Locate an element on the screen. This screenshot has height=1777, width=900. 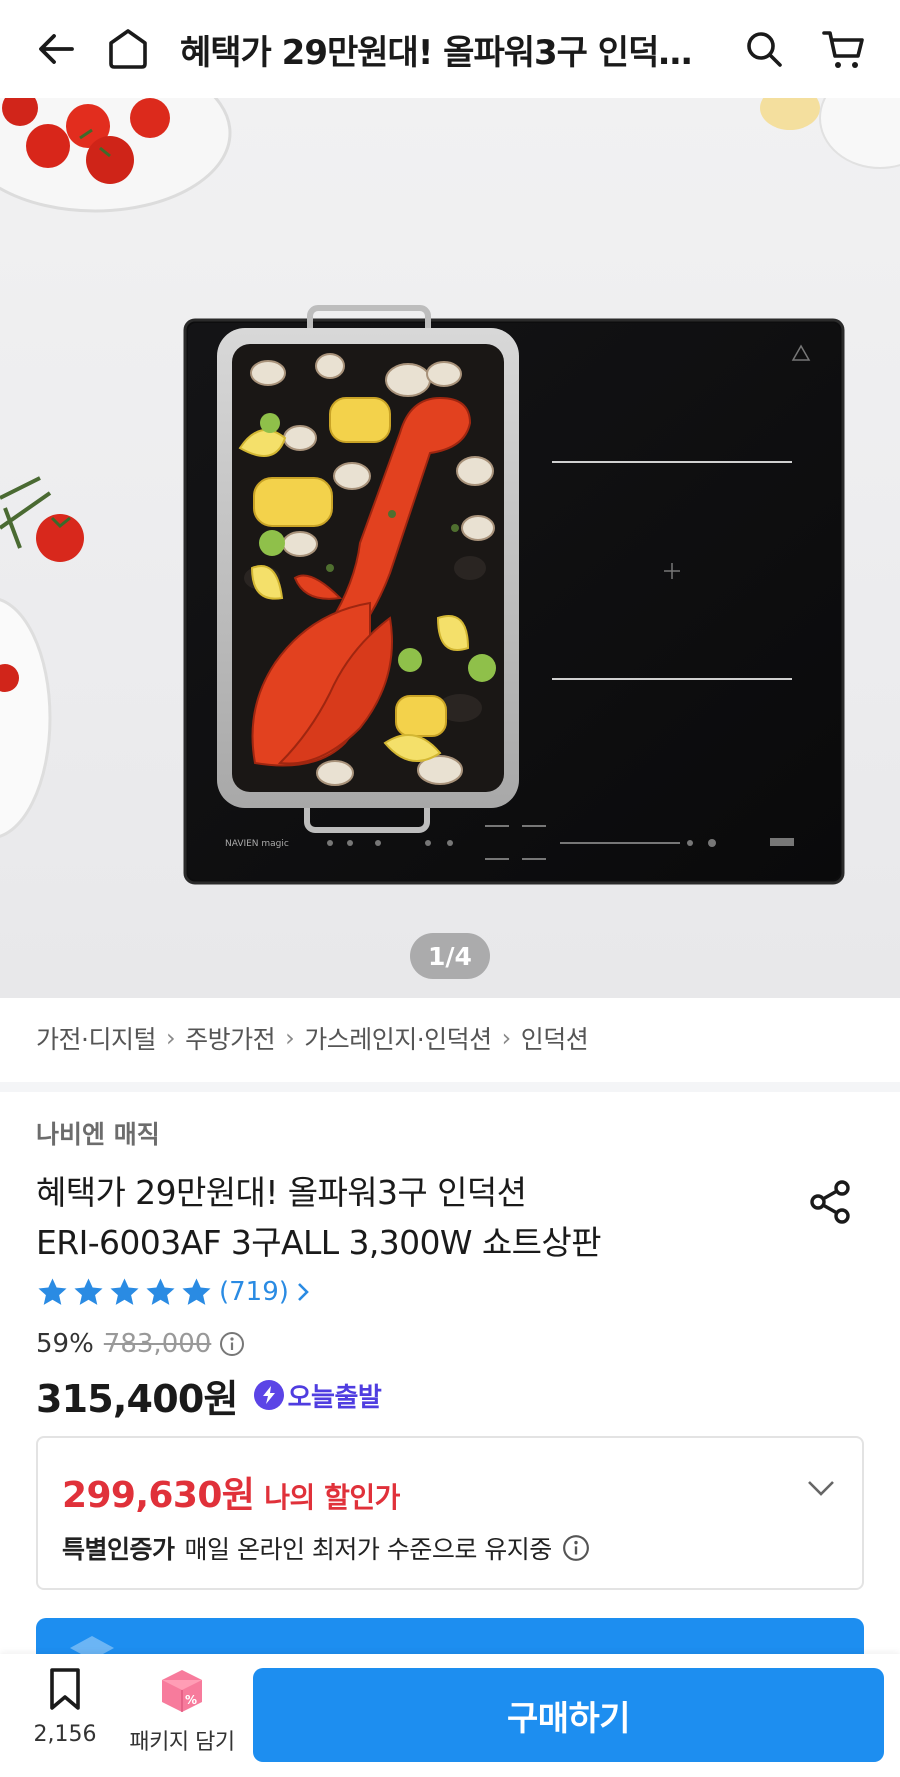
back-button is located at coordinates (56, 49).